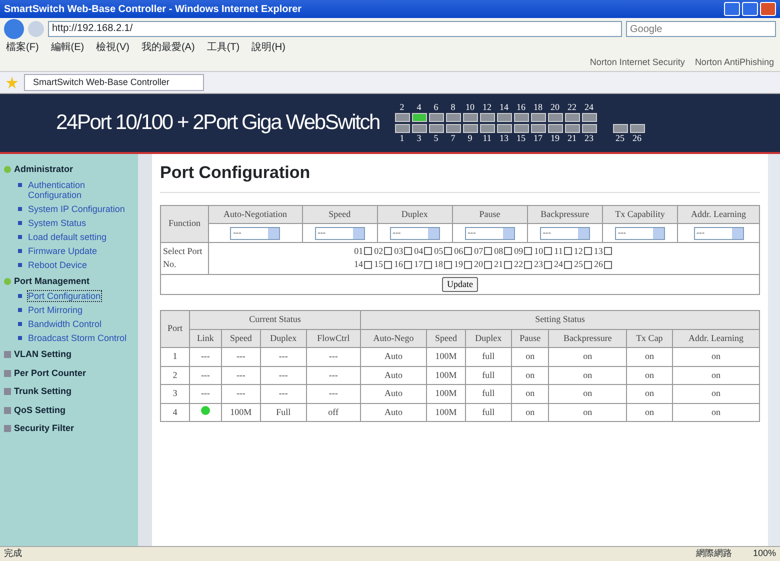 This screenshot has width=780, height=561. What do you see at coordinates (589, 107) in the screenshot?
I see `port-number: 24` at bounding box center [589, 107].